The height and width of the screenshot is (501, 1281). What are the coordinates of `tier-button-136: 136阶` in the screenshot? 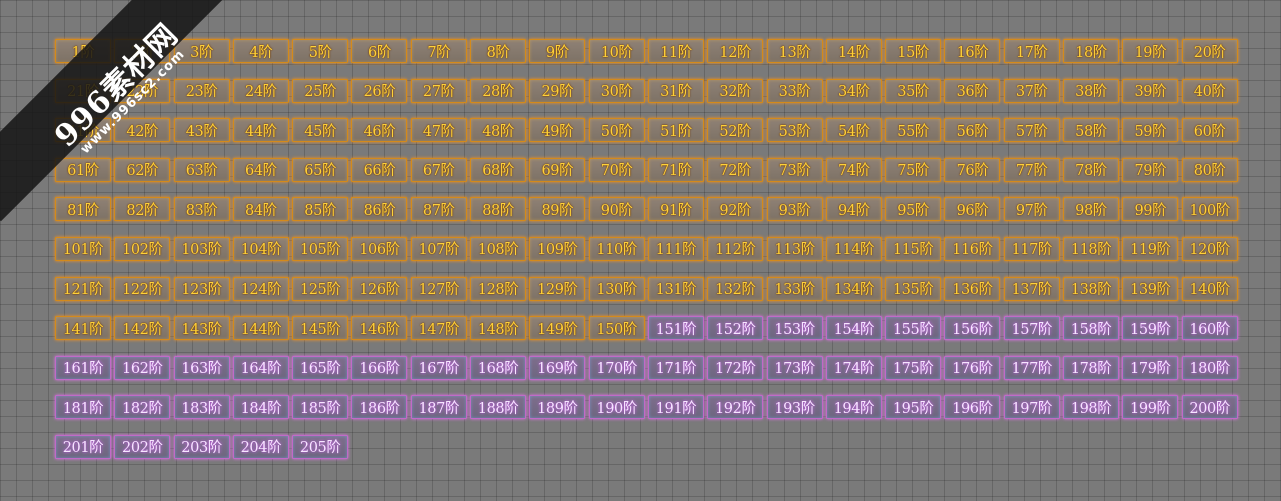 It's located at (972, 288).